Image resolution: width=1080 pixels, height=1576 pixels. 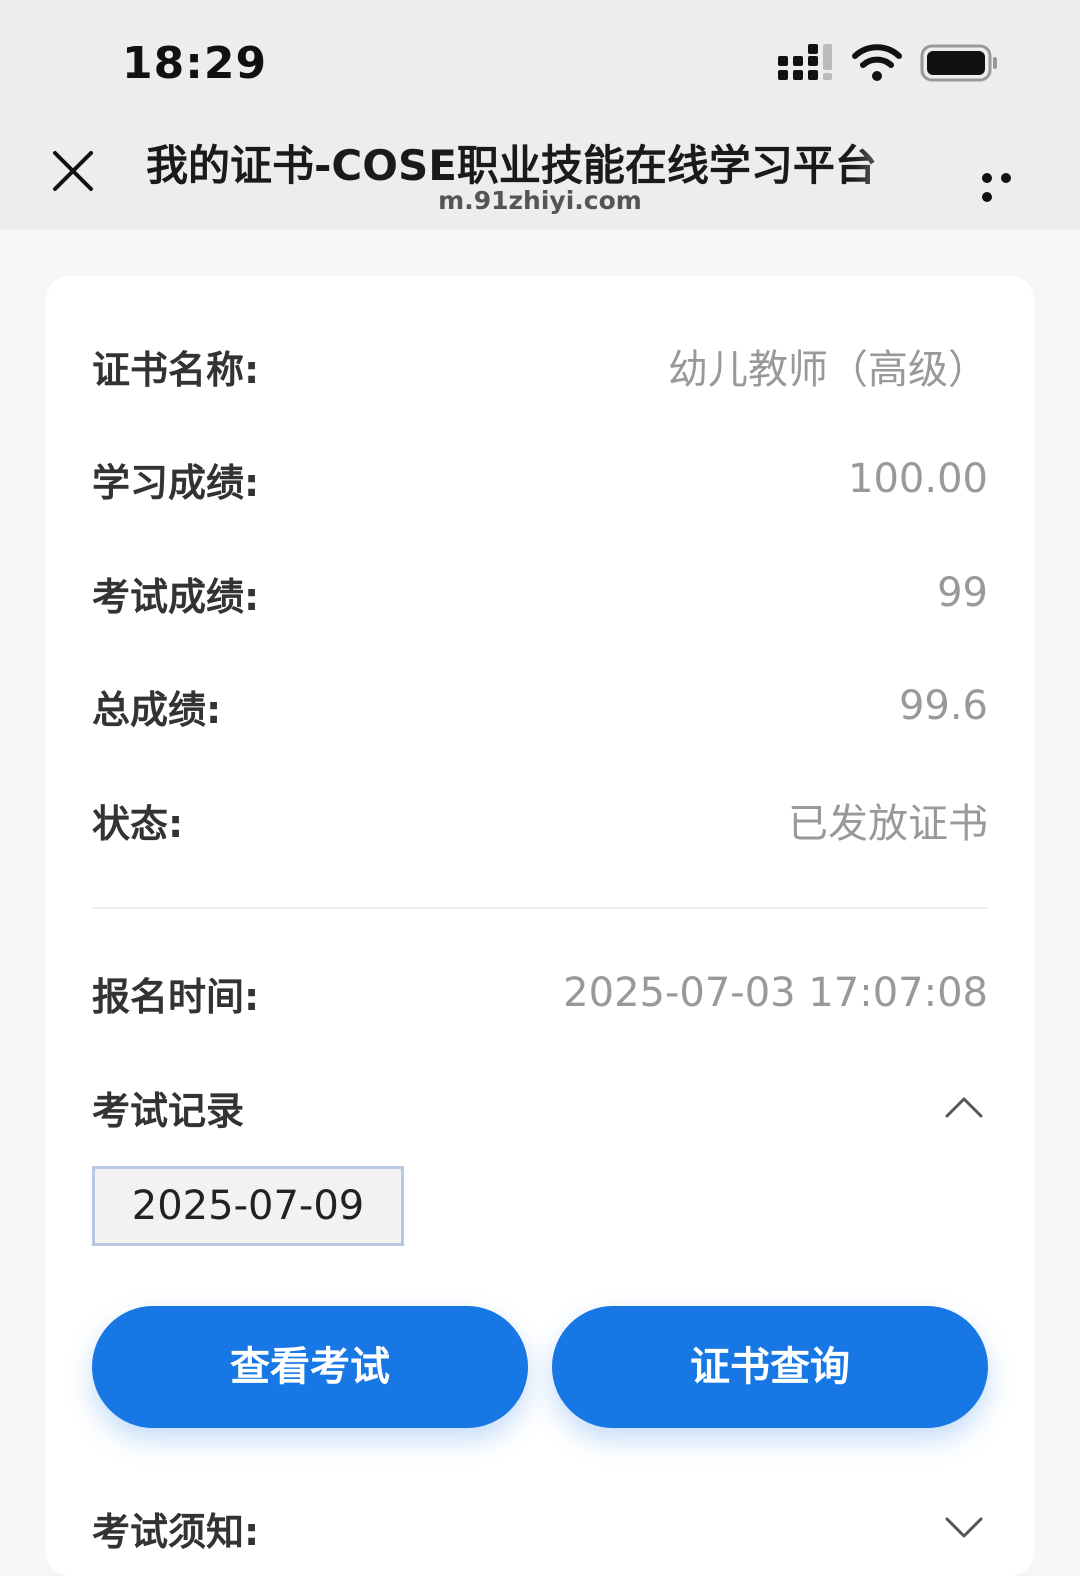 What do you see at coordinates (943, 706) in the screenshot?
I see `row-value: 99.6` at bounding box center [943, 706].